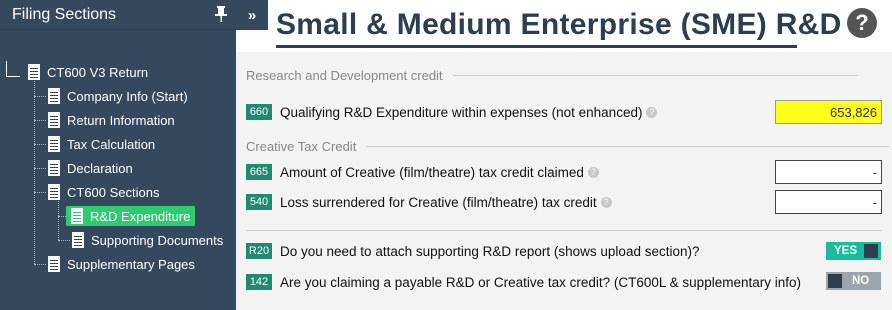 The width and height of the screenshot is (892, 310). I want to click on tree-root-ct600: CT600 V3 Return, so click(77, 72).